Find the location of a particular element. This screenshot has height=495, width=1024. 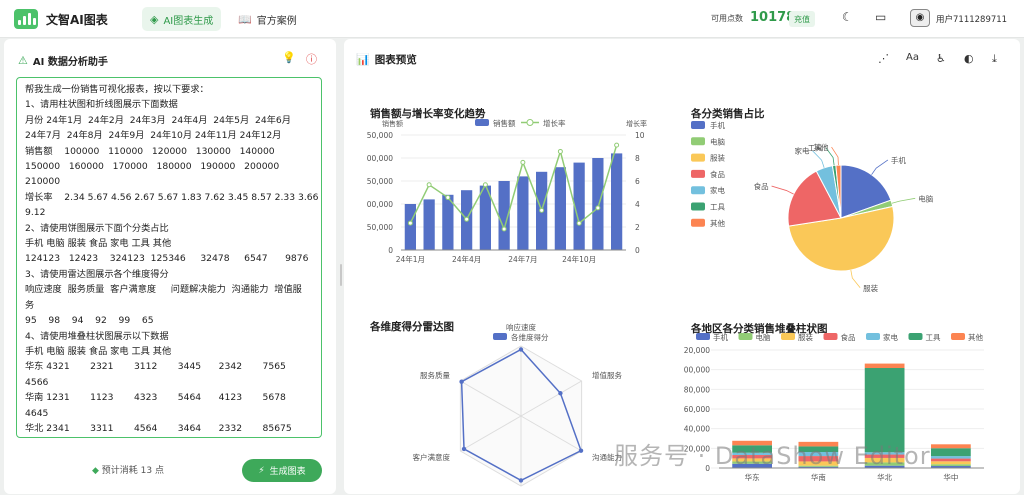

nav-official-cases: 📖 官方案例 is located at coordinates (267, 19).